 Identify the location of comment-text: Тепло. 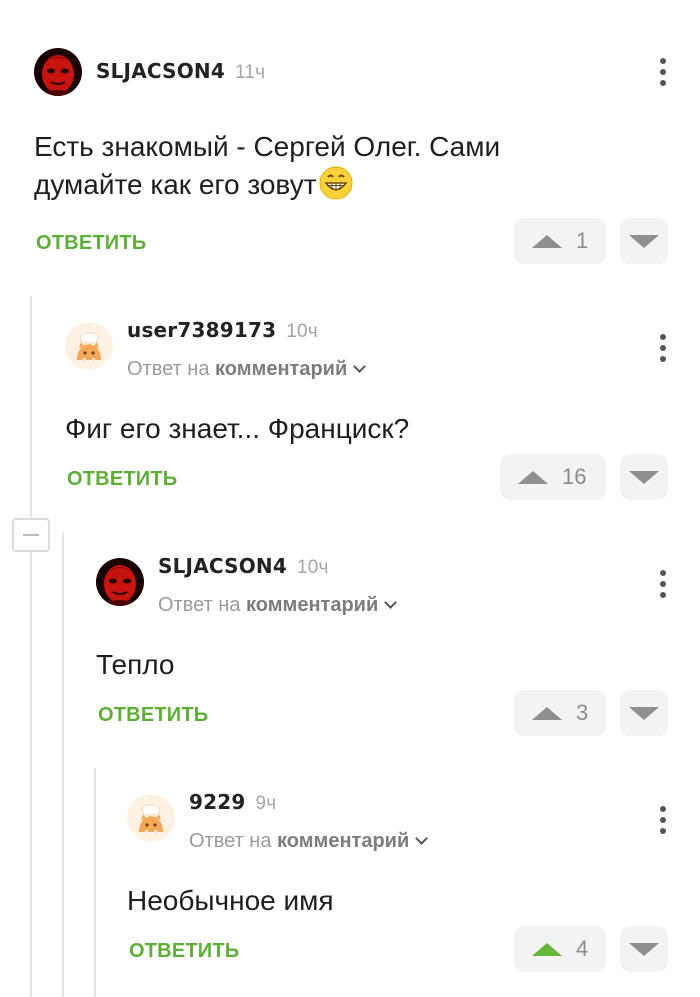
(135, 664).